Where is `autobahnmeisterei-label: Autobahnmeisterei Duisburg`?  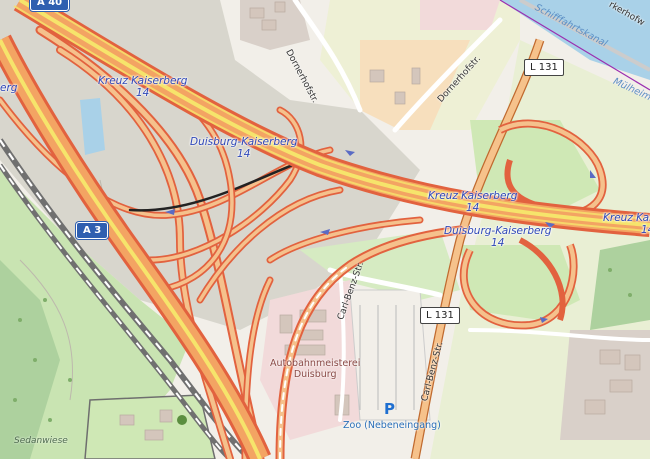
autobahnmeisterei-label: Autobahnmeisterei Duisburg is located at coordinates (315, 369).